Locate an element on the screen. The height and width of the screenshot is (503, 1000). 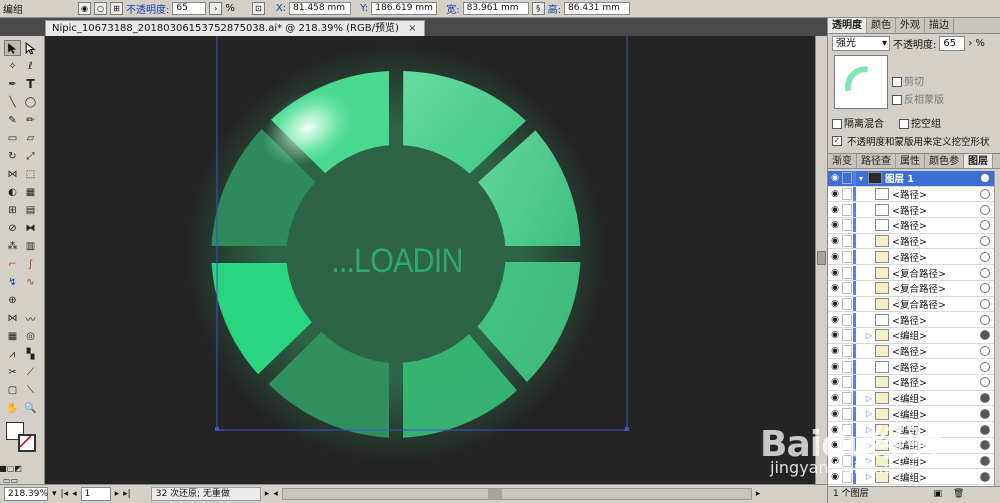
rotate-icon: ↻ is located at coordinates (12, 156).